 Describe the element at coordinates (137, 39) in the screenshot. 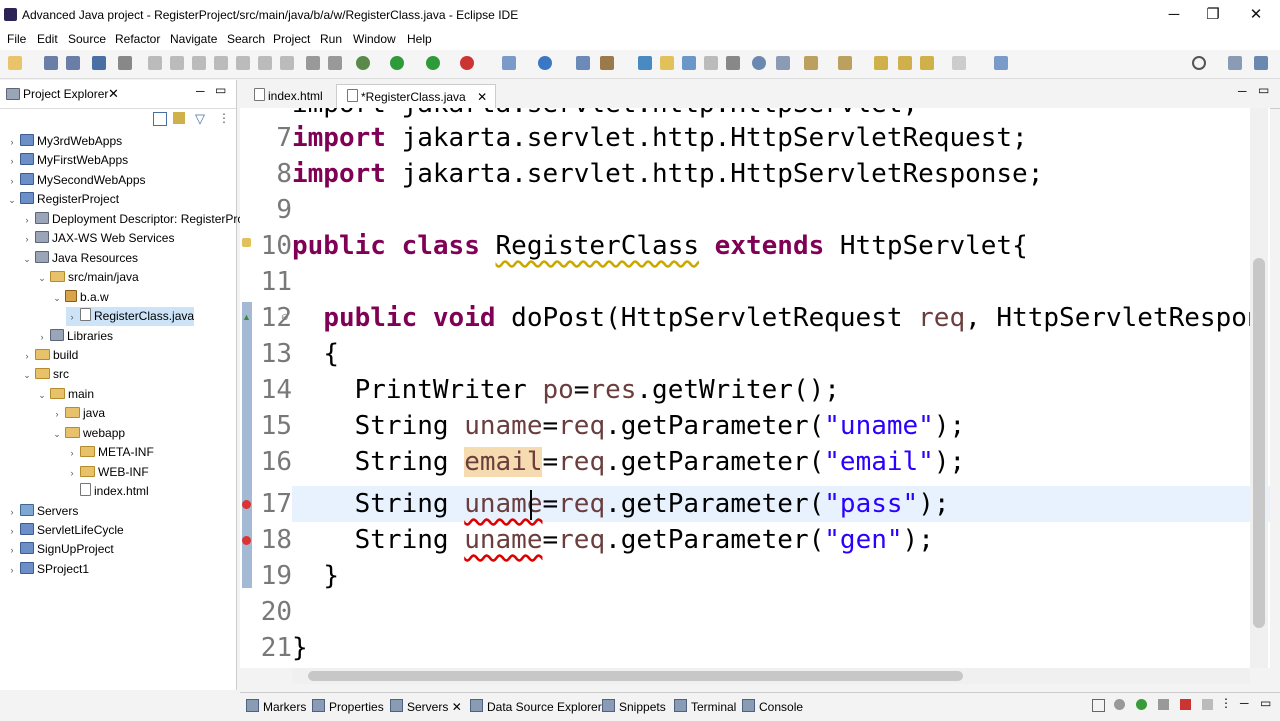

I see `menu-refactor: Refactor` at that location.